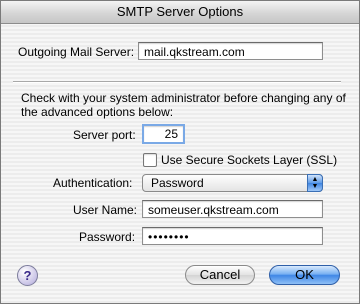 The image size is (360, 304). What do you see at coordinates (150, 160) in the screenshot?
I see `ssl-checkbox` at bounding box center [150, 160].